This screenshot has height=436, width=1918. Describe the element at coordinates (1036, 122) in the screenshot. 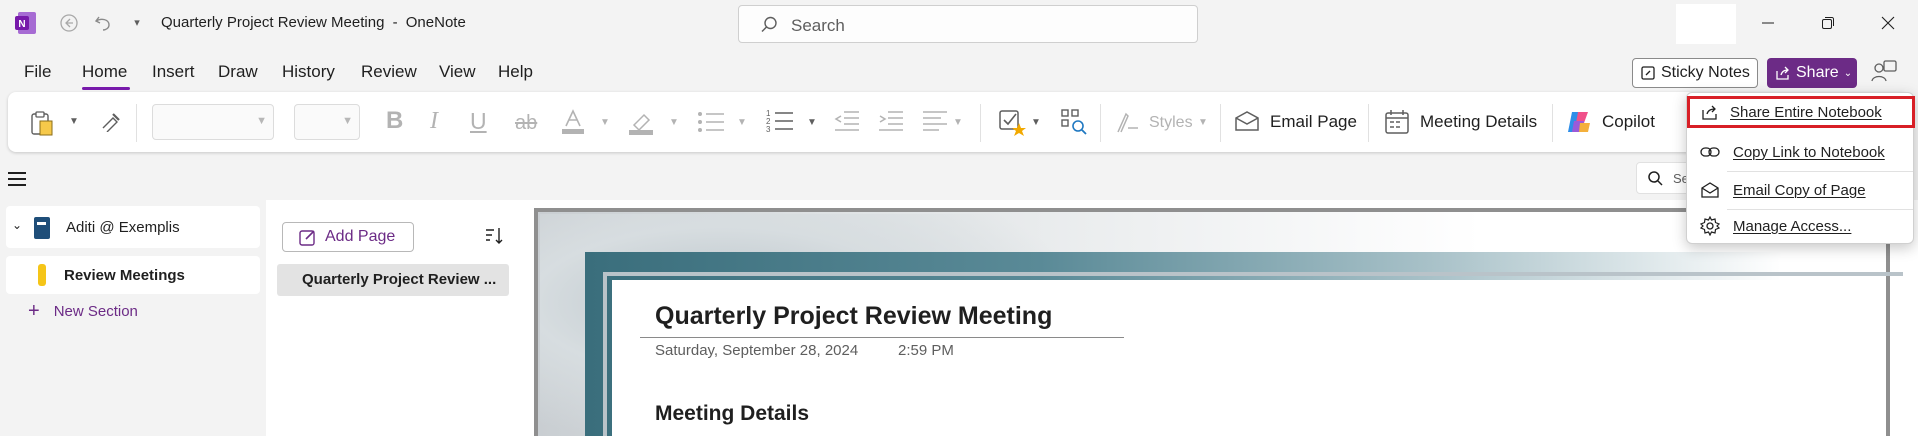

I see `tags-dropdown-icon: ▼` at that location.